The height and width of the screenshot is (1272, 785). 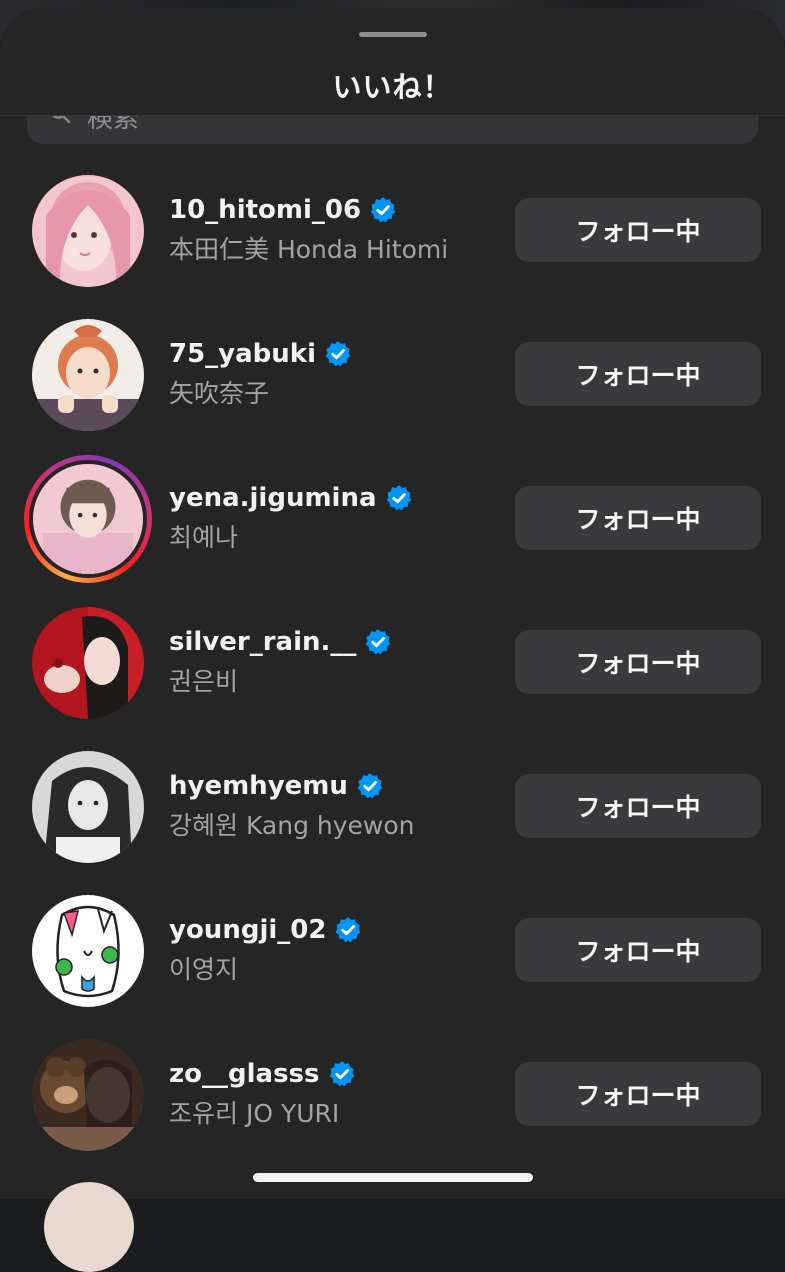 I want to click on list-item: hyemhyemu 강혜원 Kang hyewon フォロー中, so click(x=392, y=814).